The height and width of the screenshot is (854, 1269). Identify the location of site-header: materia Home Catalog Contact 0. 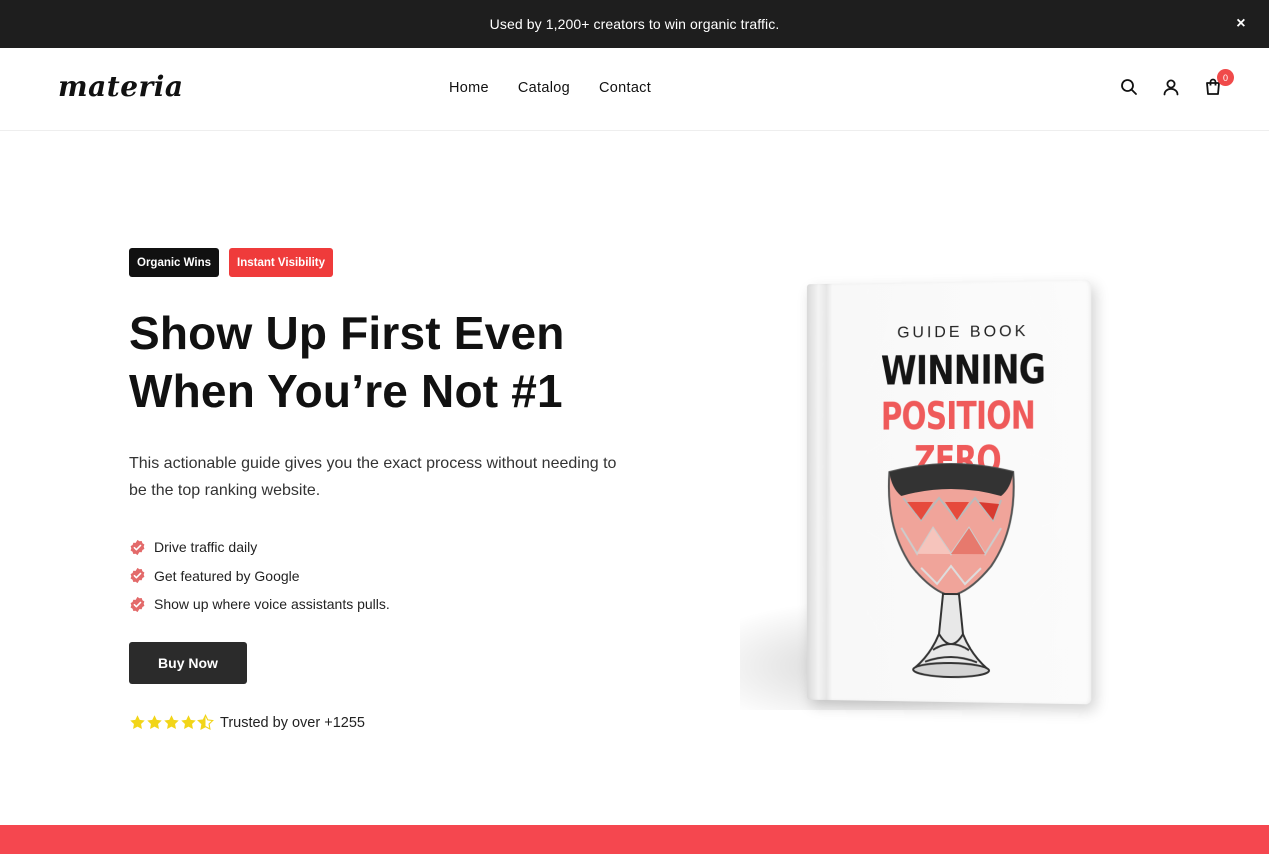
(634, 89).